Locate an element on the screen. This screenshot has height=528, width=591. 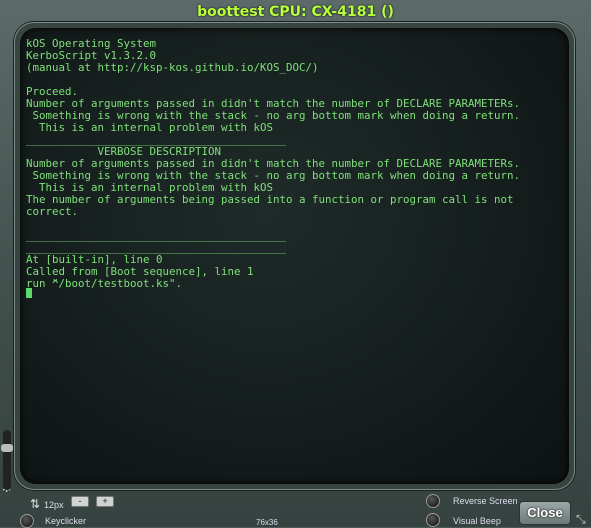
keyclicker-toggle is located at coordinates (27, 521).